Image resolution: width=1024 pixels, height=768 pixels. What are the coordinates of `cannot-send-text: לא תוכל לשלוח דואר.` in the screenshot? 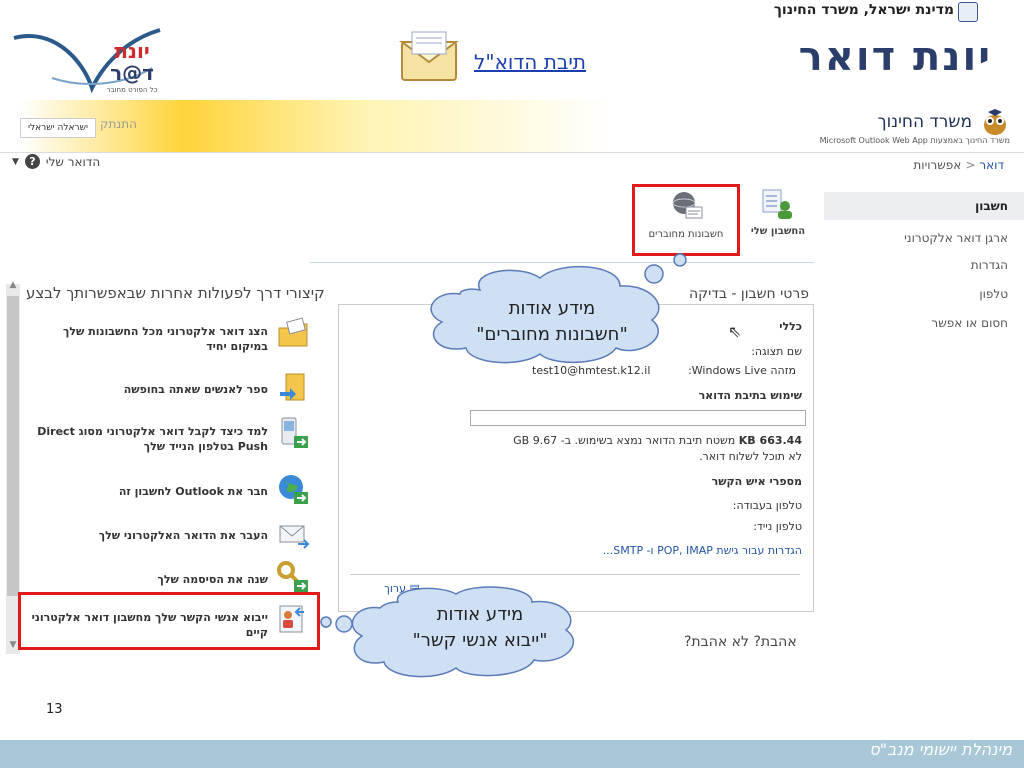 It's located at (750, 456).